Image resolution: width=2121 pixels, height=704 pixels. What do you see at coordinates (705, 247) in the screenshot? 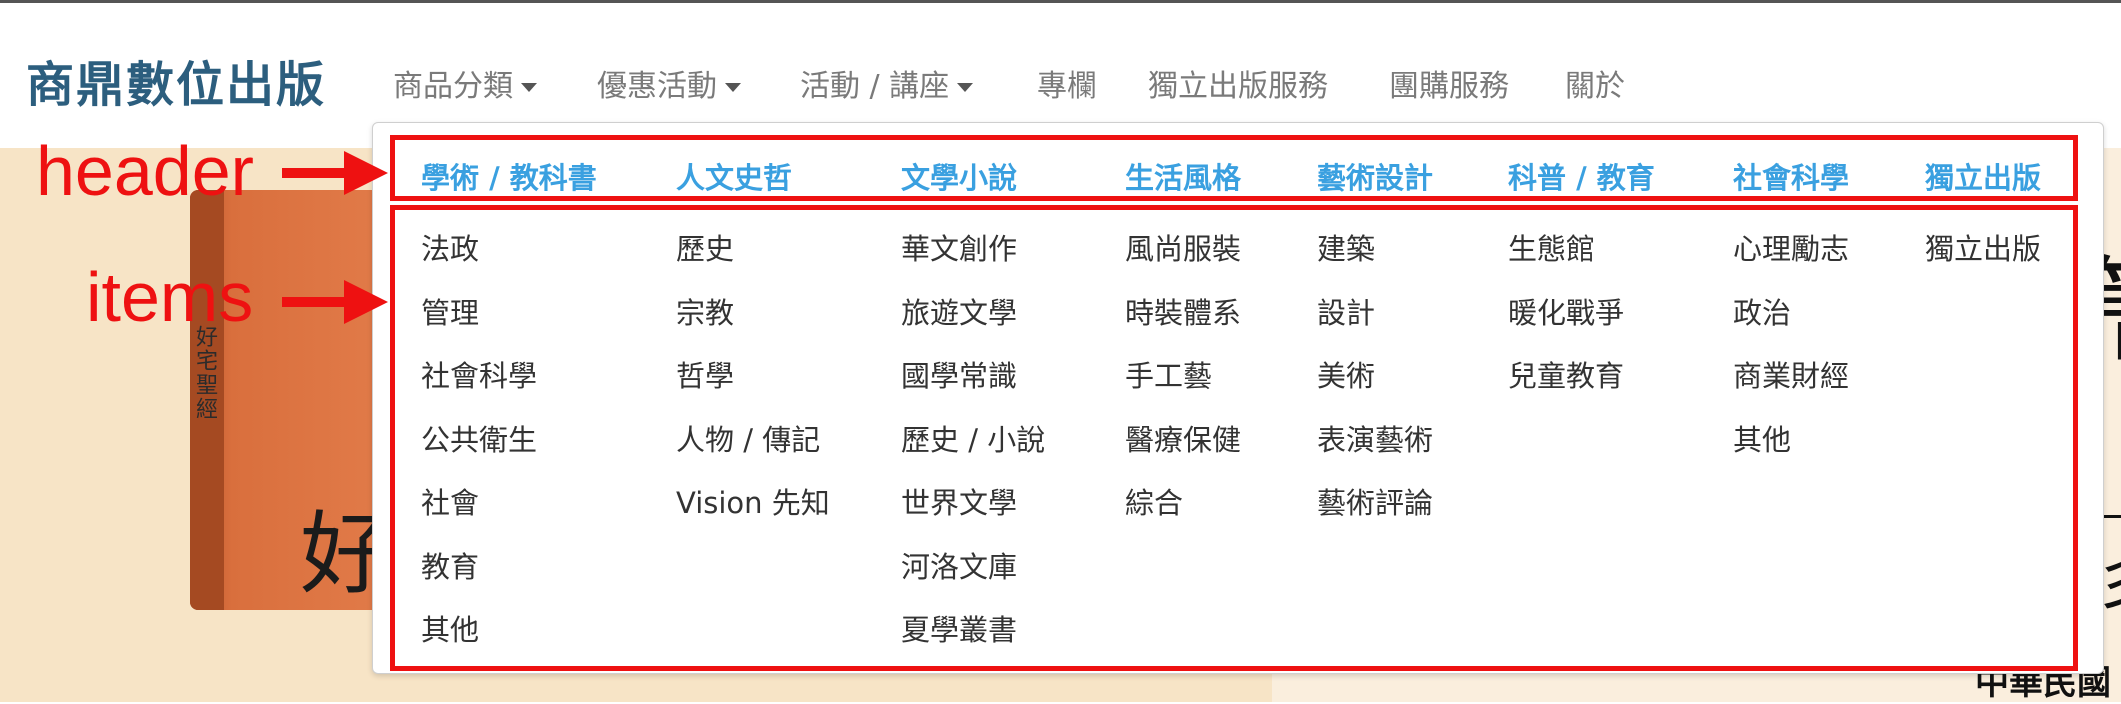
I see `menu-item: 歷史` at bounding box center [705, 247].